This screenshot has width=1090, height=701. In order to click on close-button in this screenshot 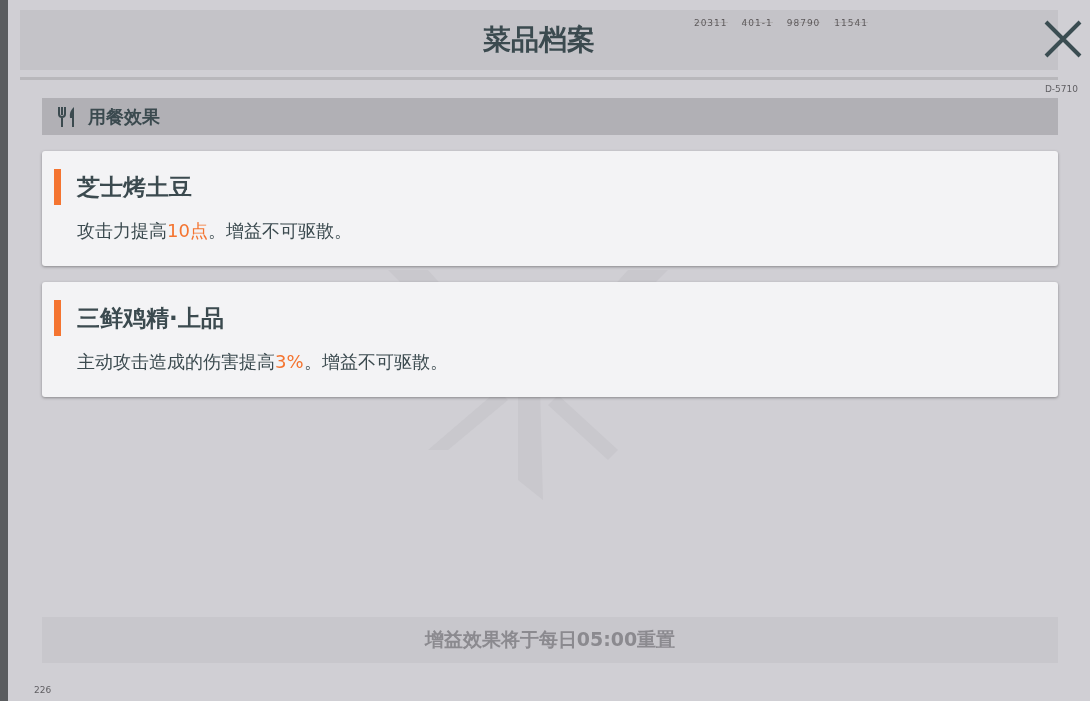, I will do `click(1063, 39)`.